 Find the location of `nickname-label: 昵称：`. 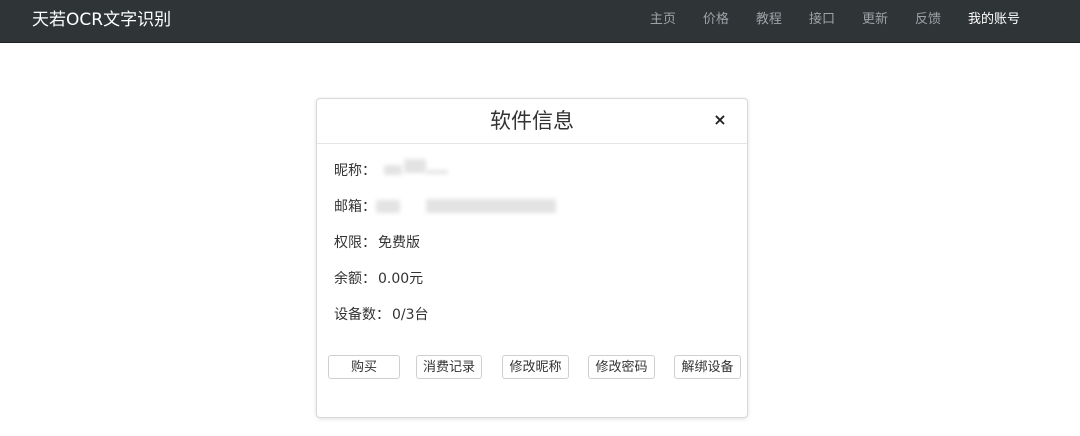

nickname-label: 昵称： is located at coordinates (355, 171).